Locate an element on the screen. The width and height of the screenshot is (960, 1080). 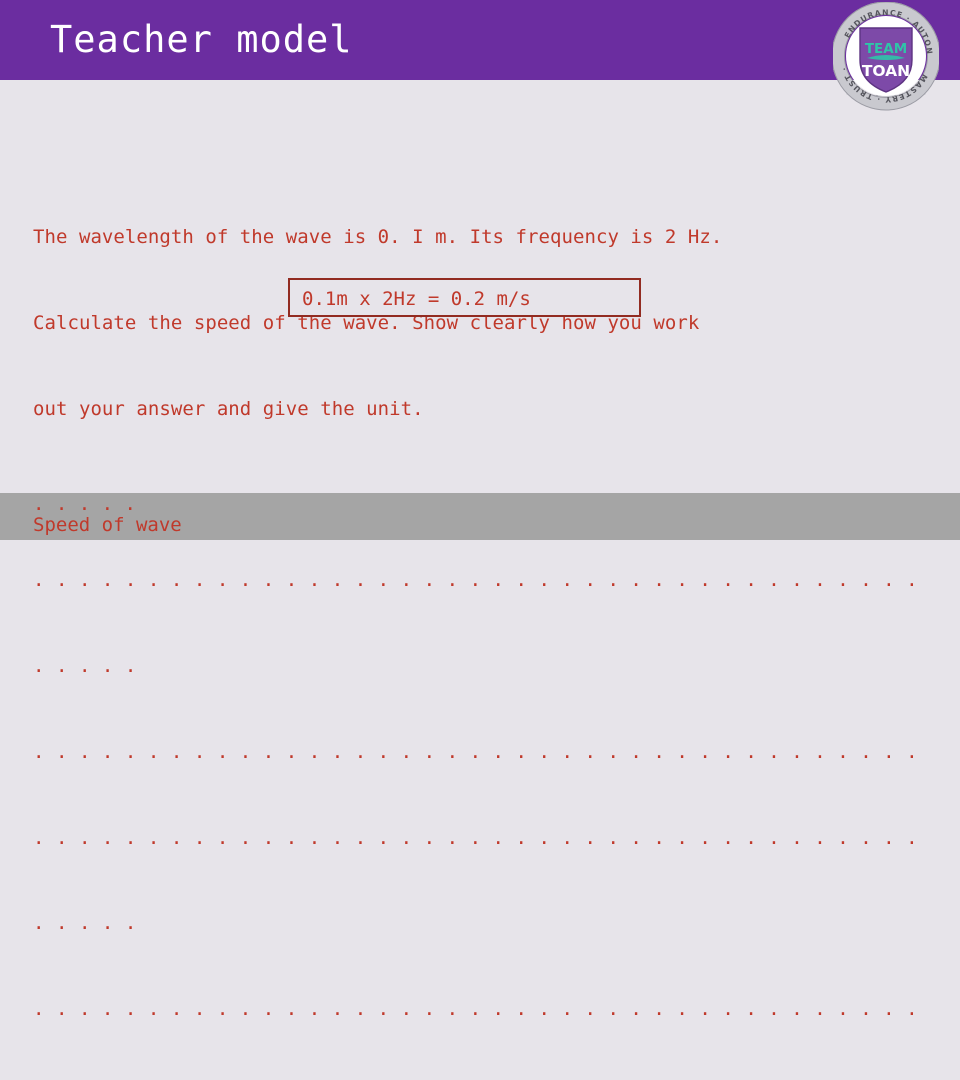
crest-team-text: TEAM is located at coordinates (886, 49).